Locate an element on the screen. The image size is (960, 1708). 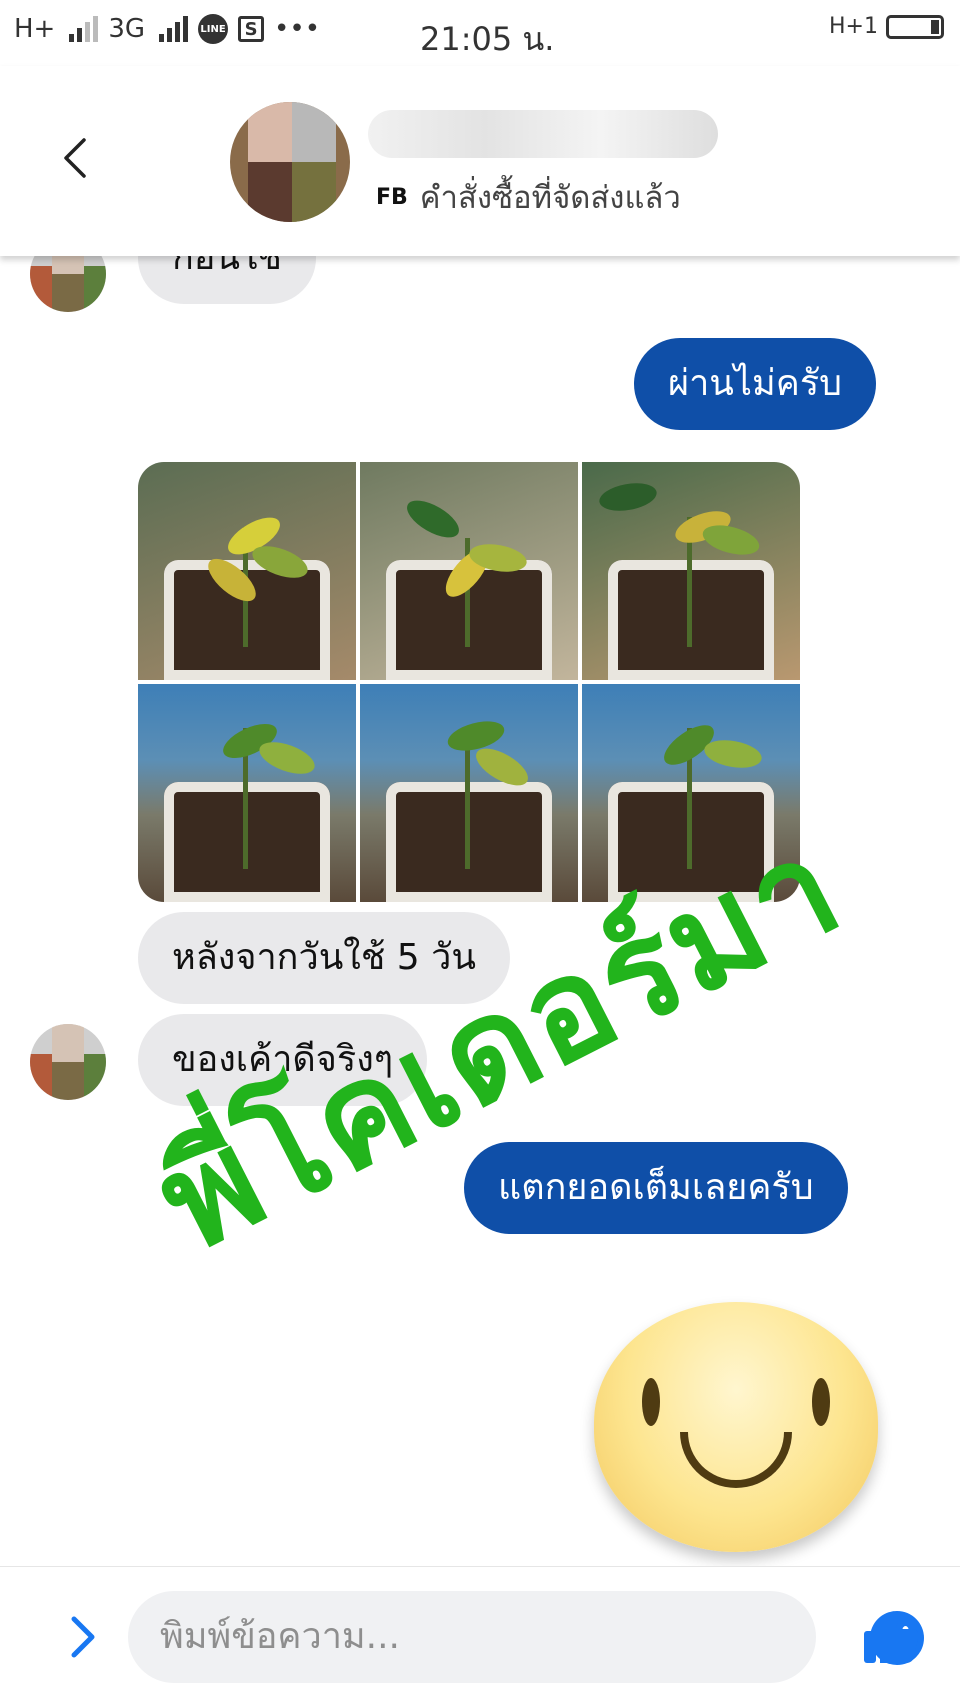
like-button is located at coordinates (891, 1636).